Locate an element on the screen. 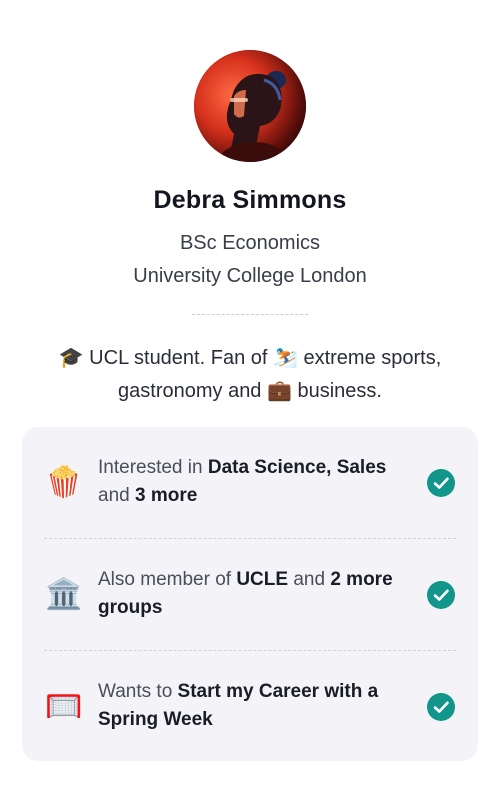 The height and width of the screenshot is (800, 500). row-prefix: Also member of is located at coordinates (167, 579).